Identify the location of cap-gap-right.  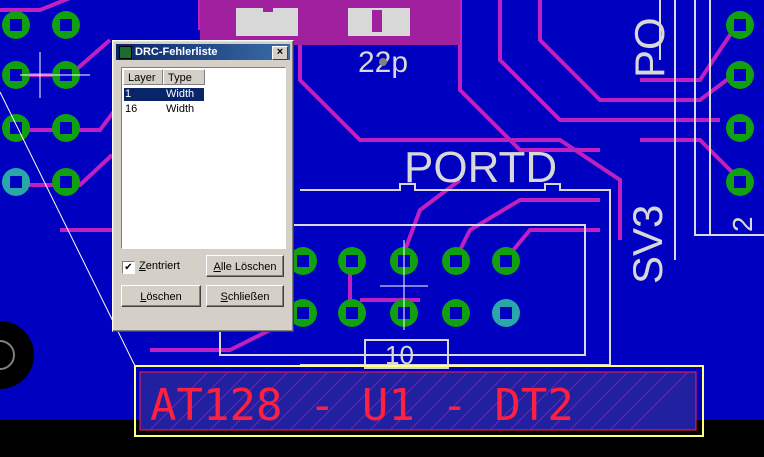
(377, 21).